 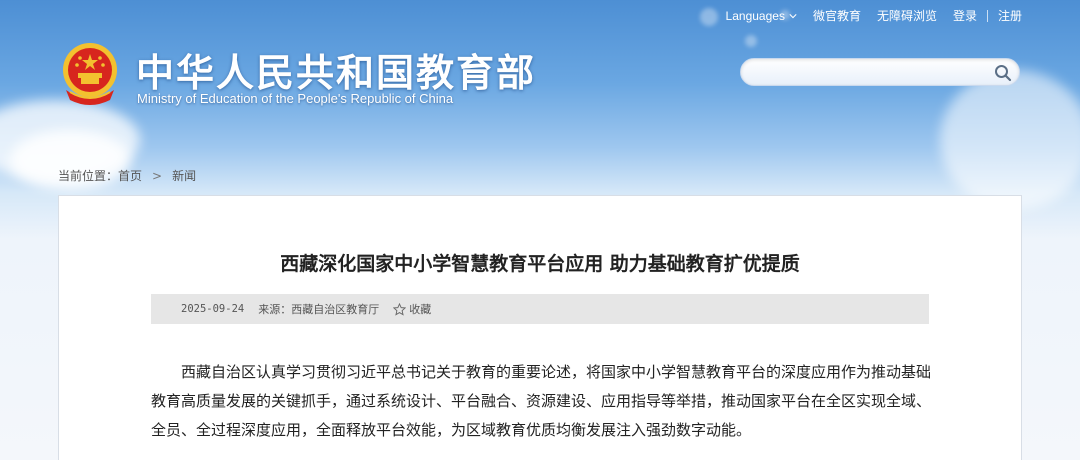 I want to click on cloud-decoration, so click(x=1010, y=140).